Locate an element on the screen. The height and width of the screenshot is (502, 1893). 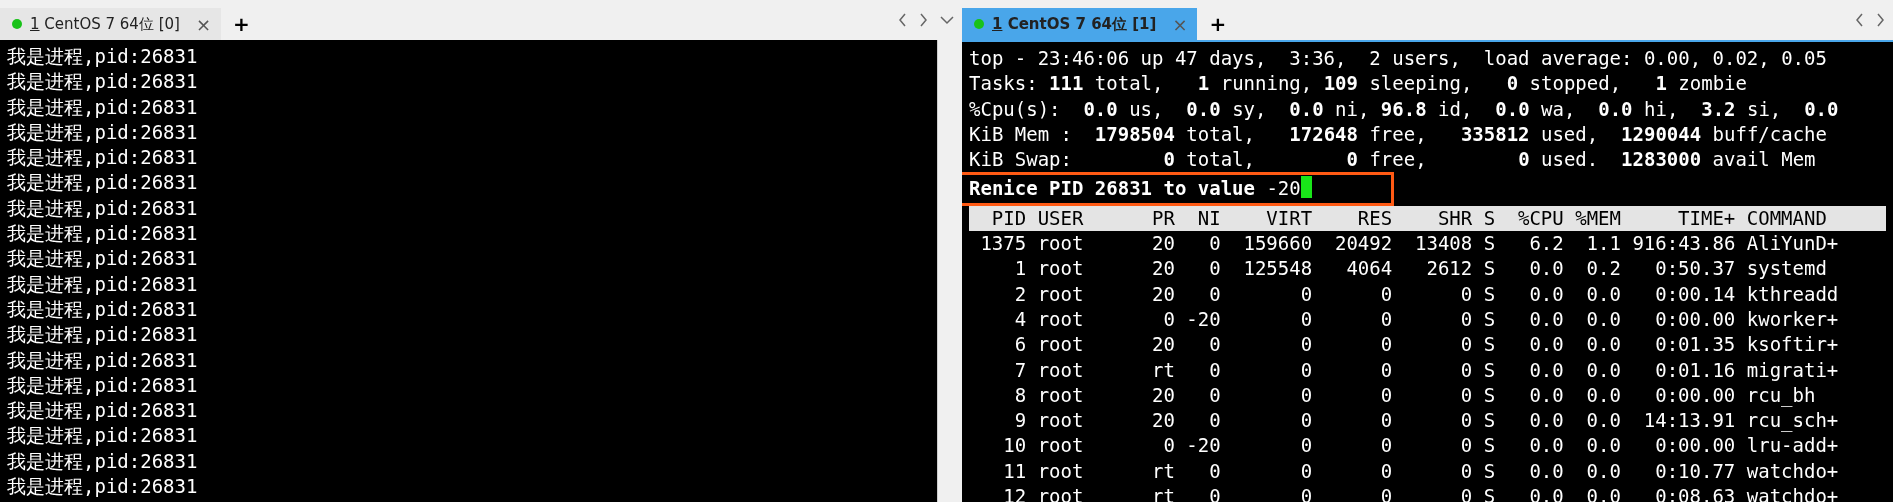
table-cell-text: 2612 is located at coordinates (1449, 269).